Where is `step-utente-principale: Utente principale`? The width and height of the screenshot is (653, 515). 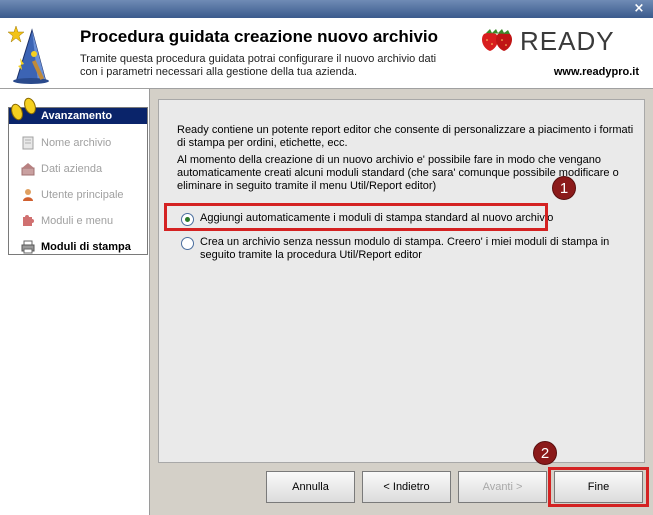
step-utente-principale: Utente principale is located at coordinates (84, 195).